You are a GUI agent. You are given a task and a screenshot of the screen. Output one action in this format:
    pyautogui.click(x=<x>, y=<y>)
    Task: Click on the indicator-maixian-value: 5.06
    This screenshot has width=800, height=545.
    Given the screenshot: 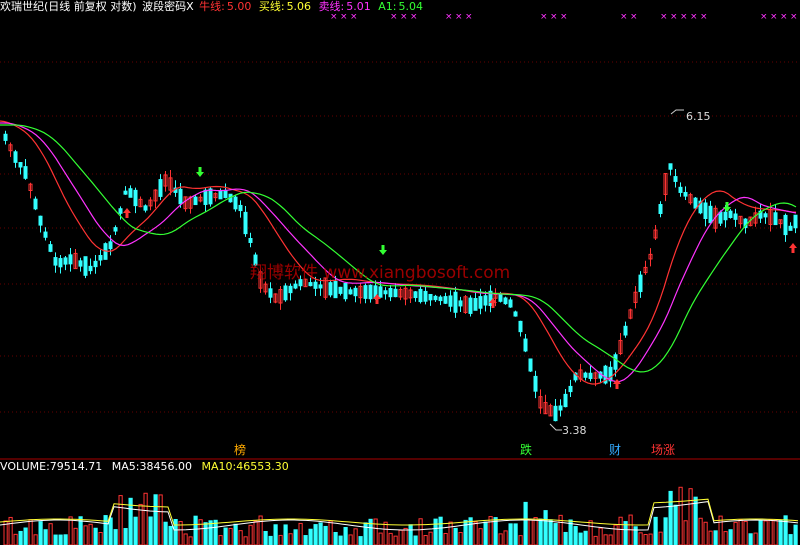 What is the action you would take?
    pyautogui.click(x=299, y=6)
    